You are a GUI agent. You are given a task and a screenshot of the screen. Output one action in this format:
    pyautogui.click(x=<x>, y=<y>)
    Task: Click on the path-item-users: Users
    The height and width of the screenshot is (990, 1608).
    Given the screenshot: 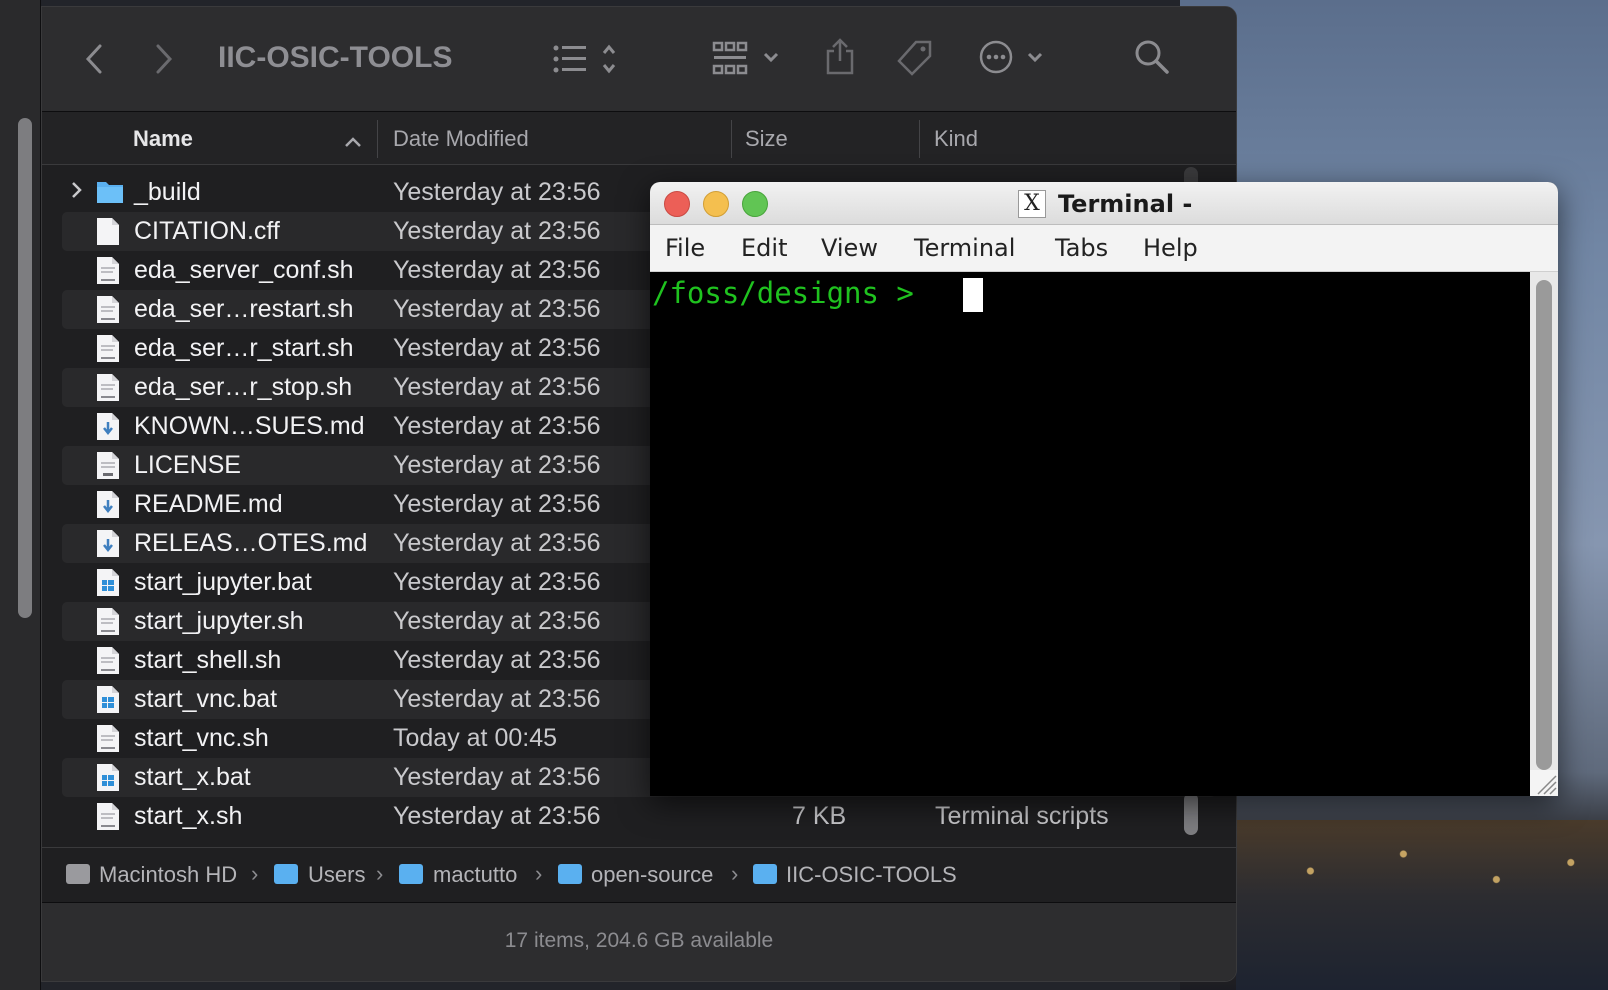 What is the action you would take?
    pyautogui.click(x=336, y=875)
    